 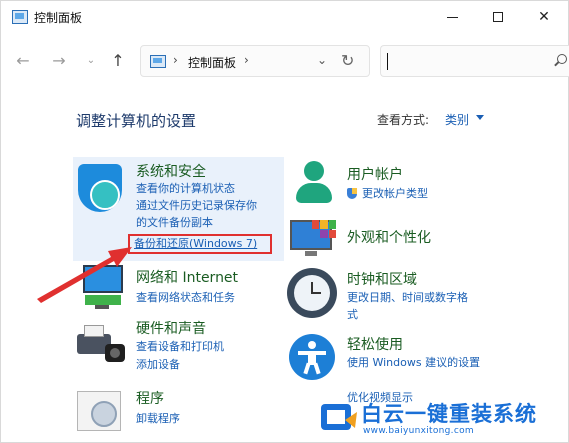 I want to click on user-accounts-icon, so click(x=314, y=184).